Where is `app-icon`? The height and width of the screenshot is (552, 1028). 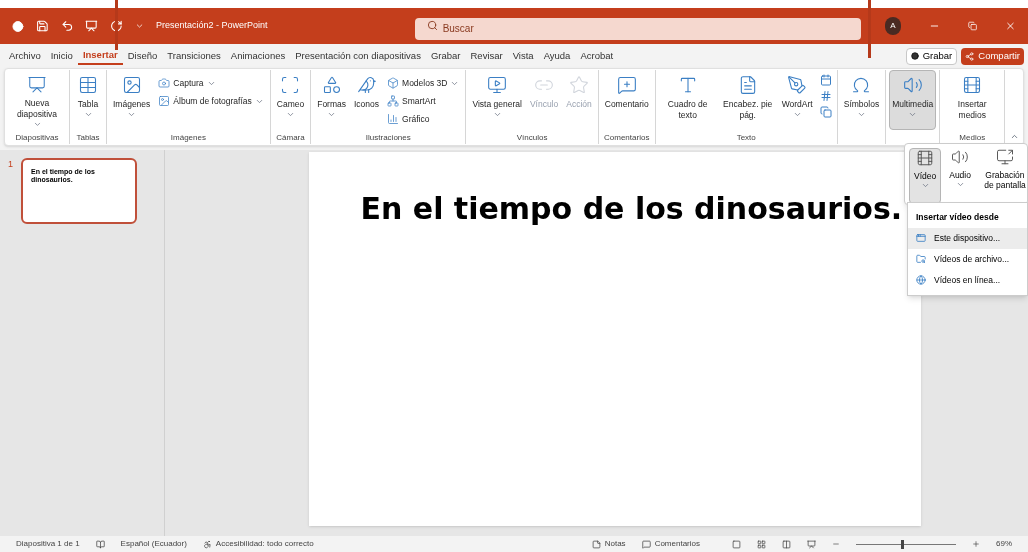
app-icon is located at coordinates (18, 26).